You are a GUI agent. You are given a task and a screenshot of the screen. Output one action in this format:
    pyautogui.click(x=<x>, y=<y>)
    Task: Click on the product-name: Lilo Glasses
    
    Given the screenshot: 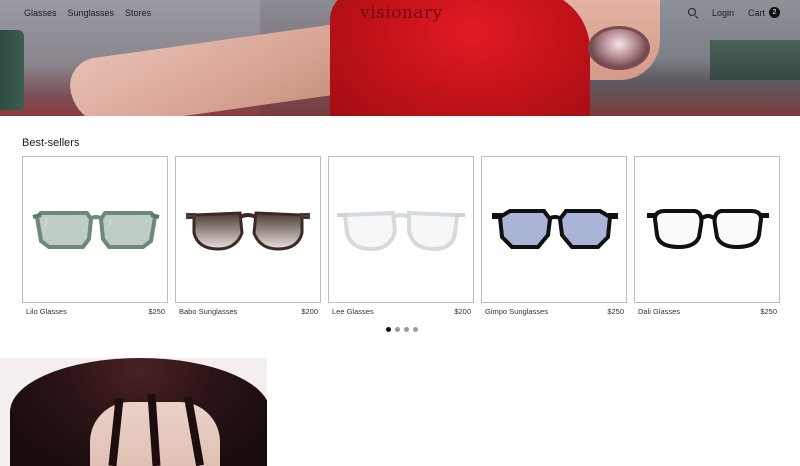 What is the action you would take?
    pyautogui.click(x=46, y=311)
    